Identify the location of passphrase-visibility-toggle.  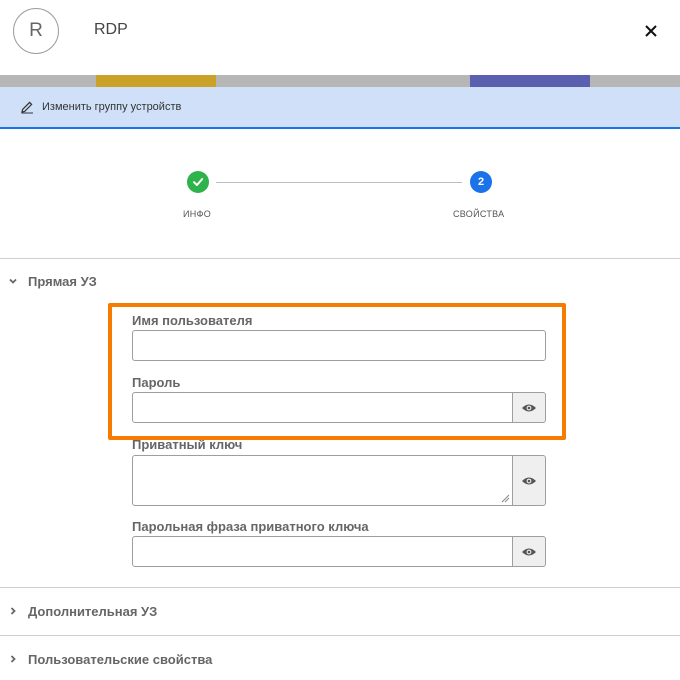
(529, 551).